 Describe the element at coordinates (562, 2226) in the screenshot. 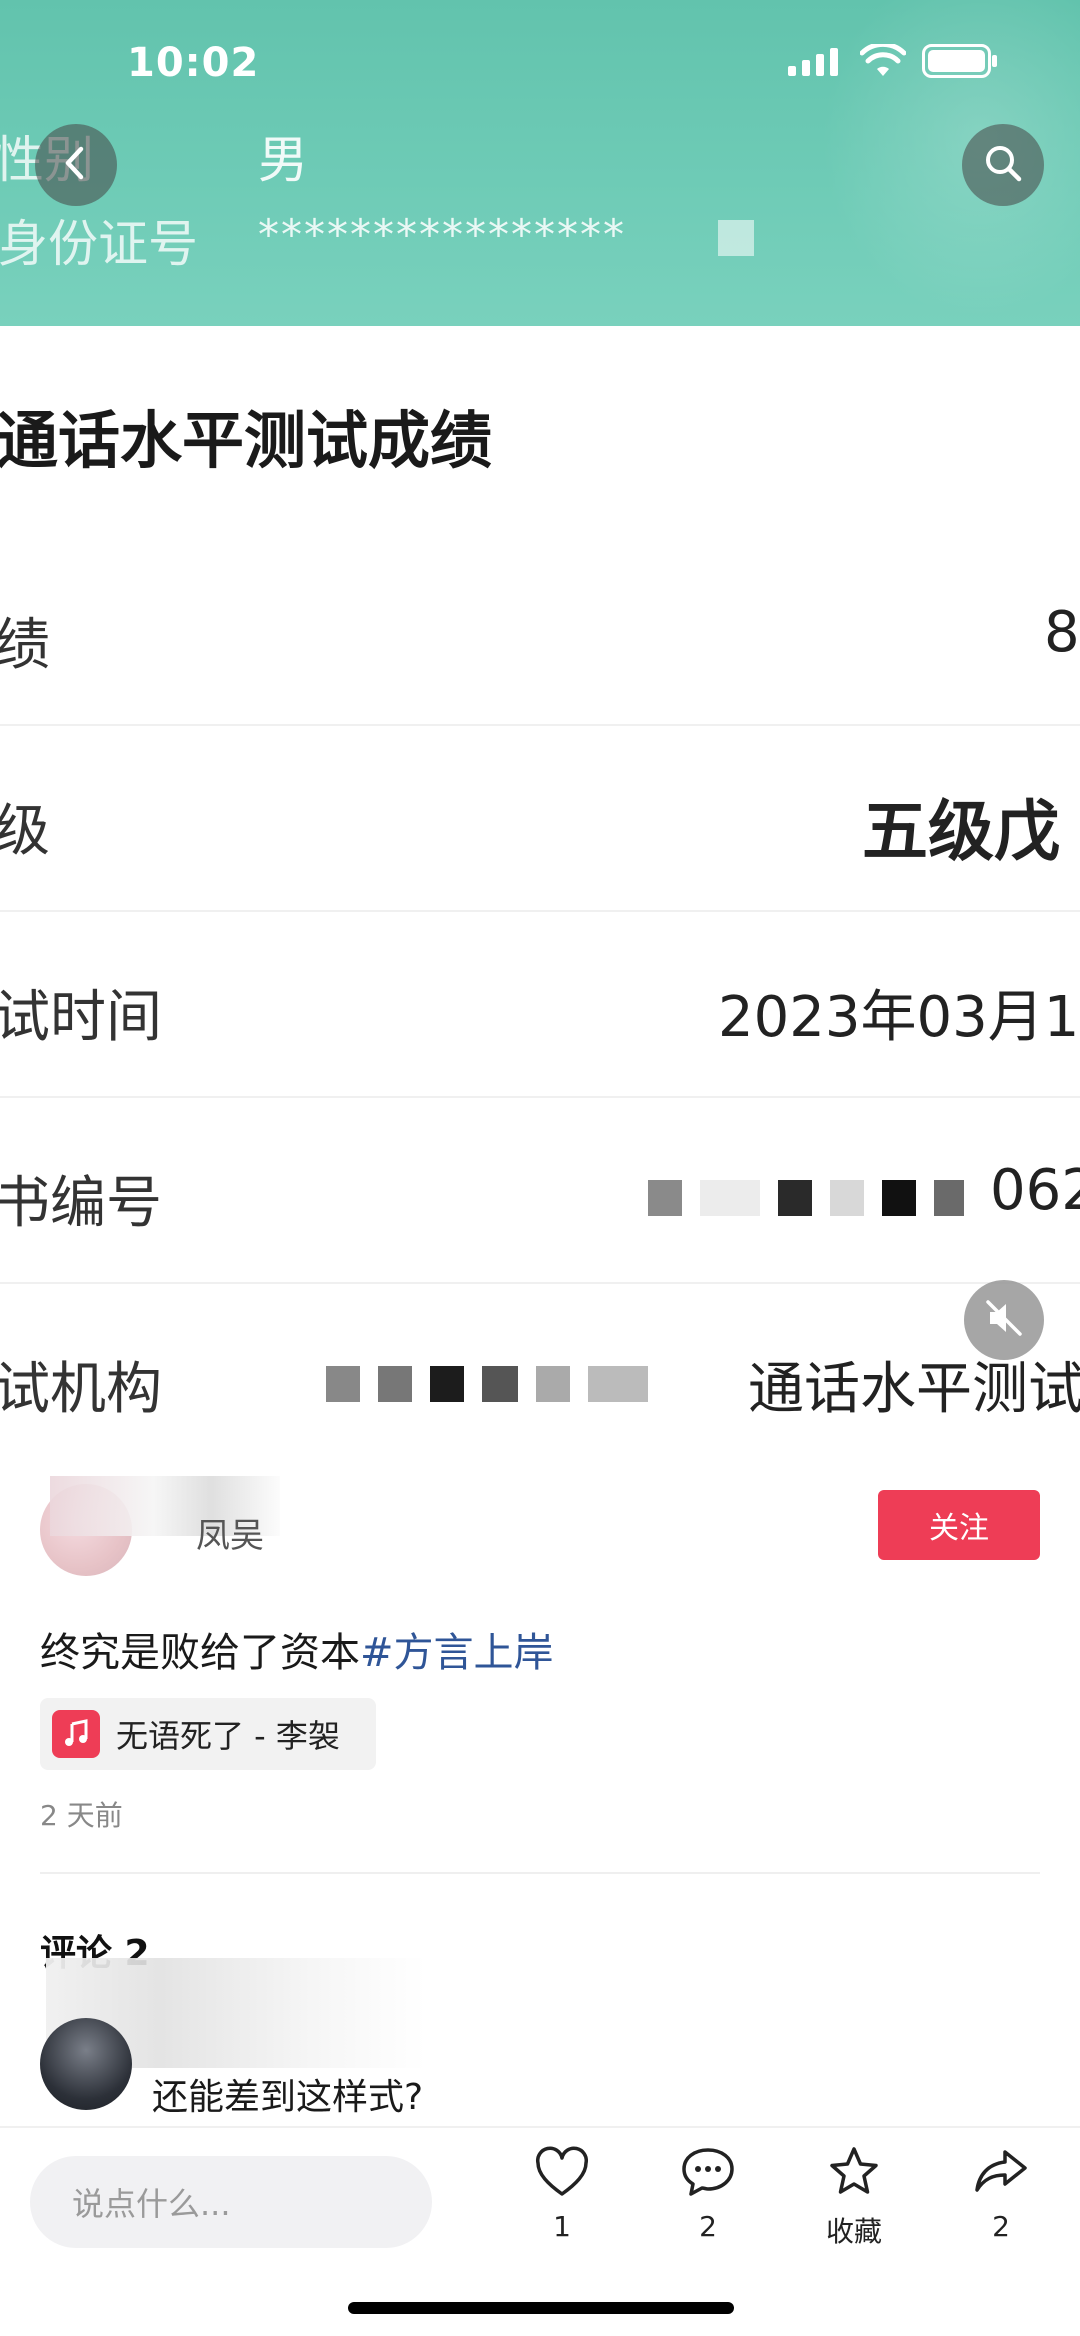

I see `like-count: 1` at that location.